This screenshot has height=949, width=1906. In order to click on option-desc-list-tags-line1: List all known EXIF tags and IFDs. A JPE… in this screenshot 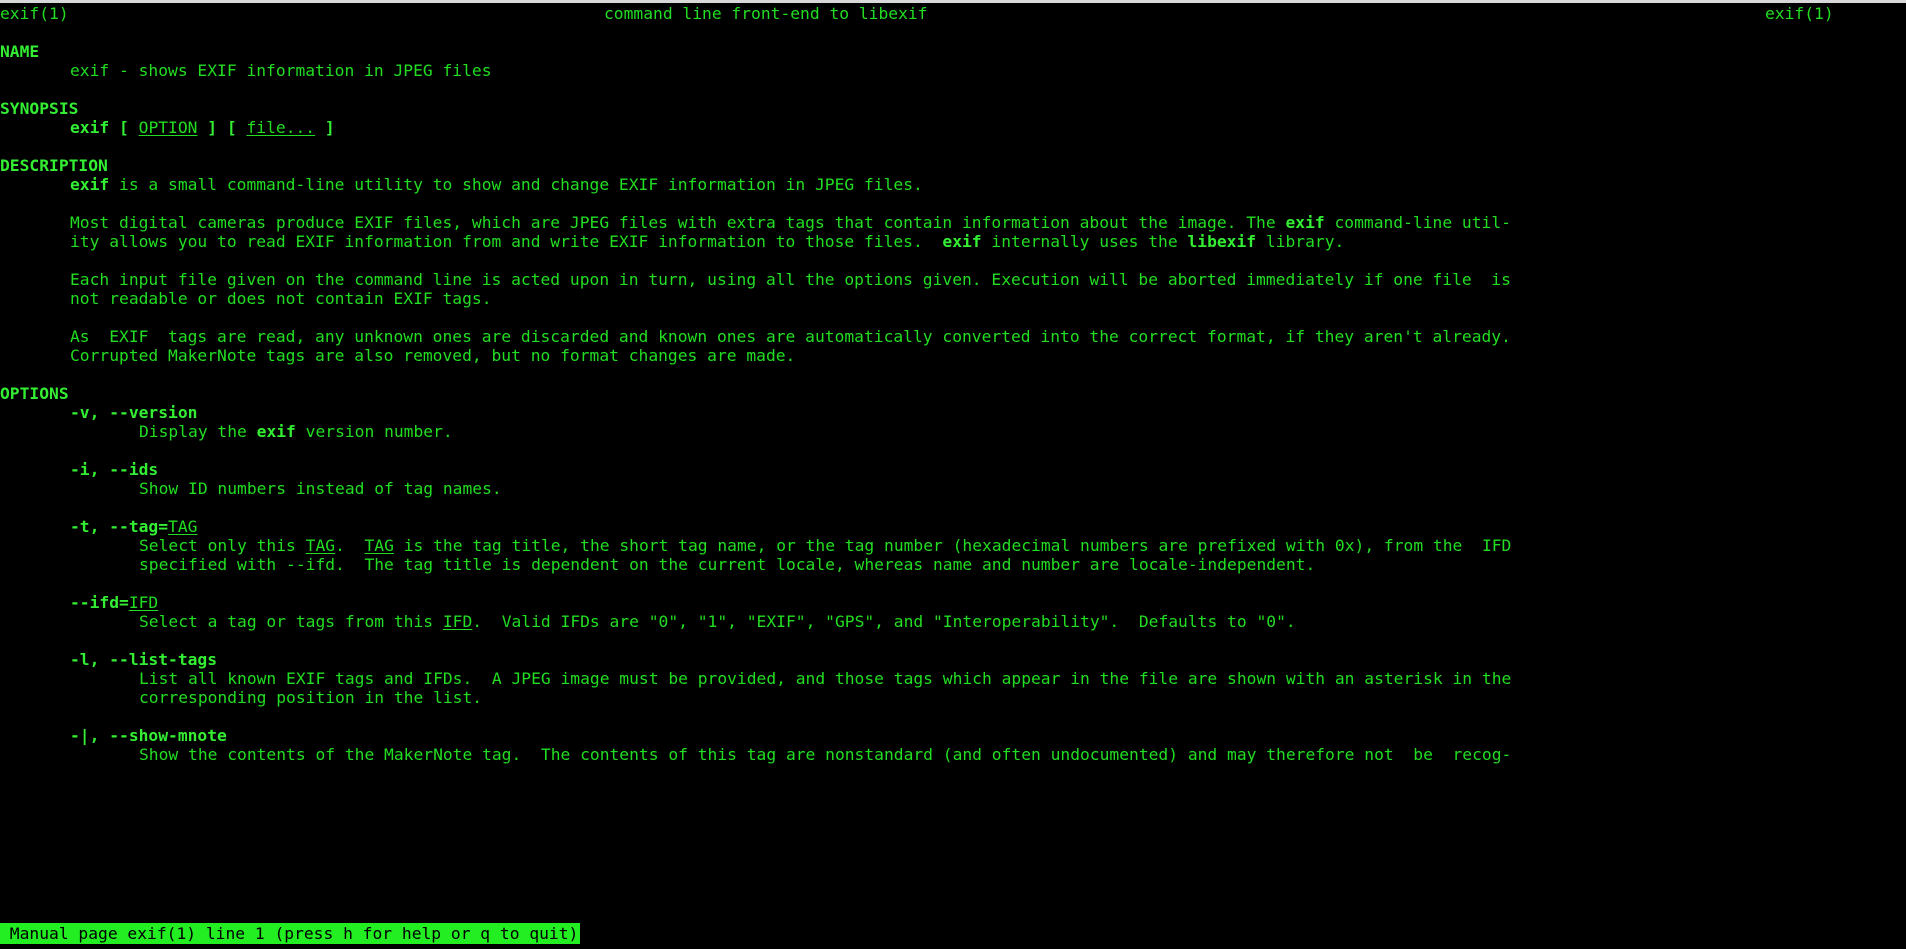, I will do `click(825, 678)`.